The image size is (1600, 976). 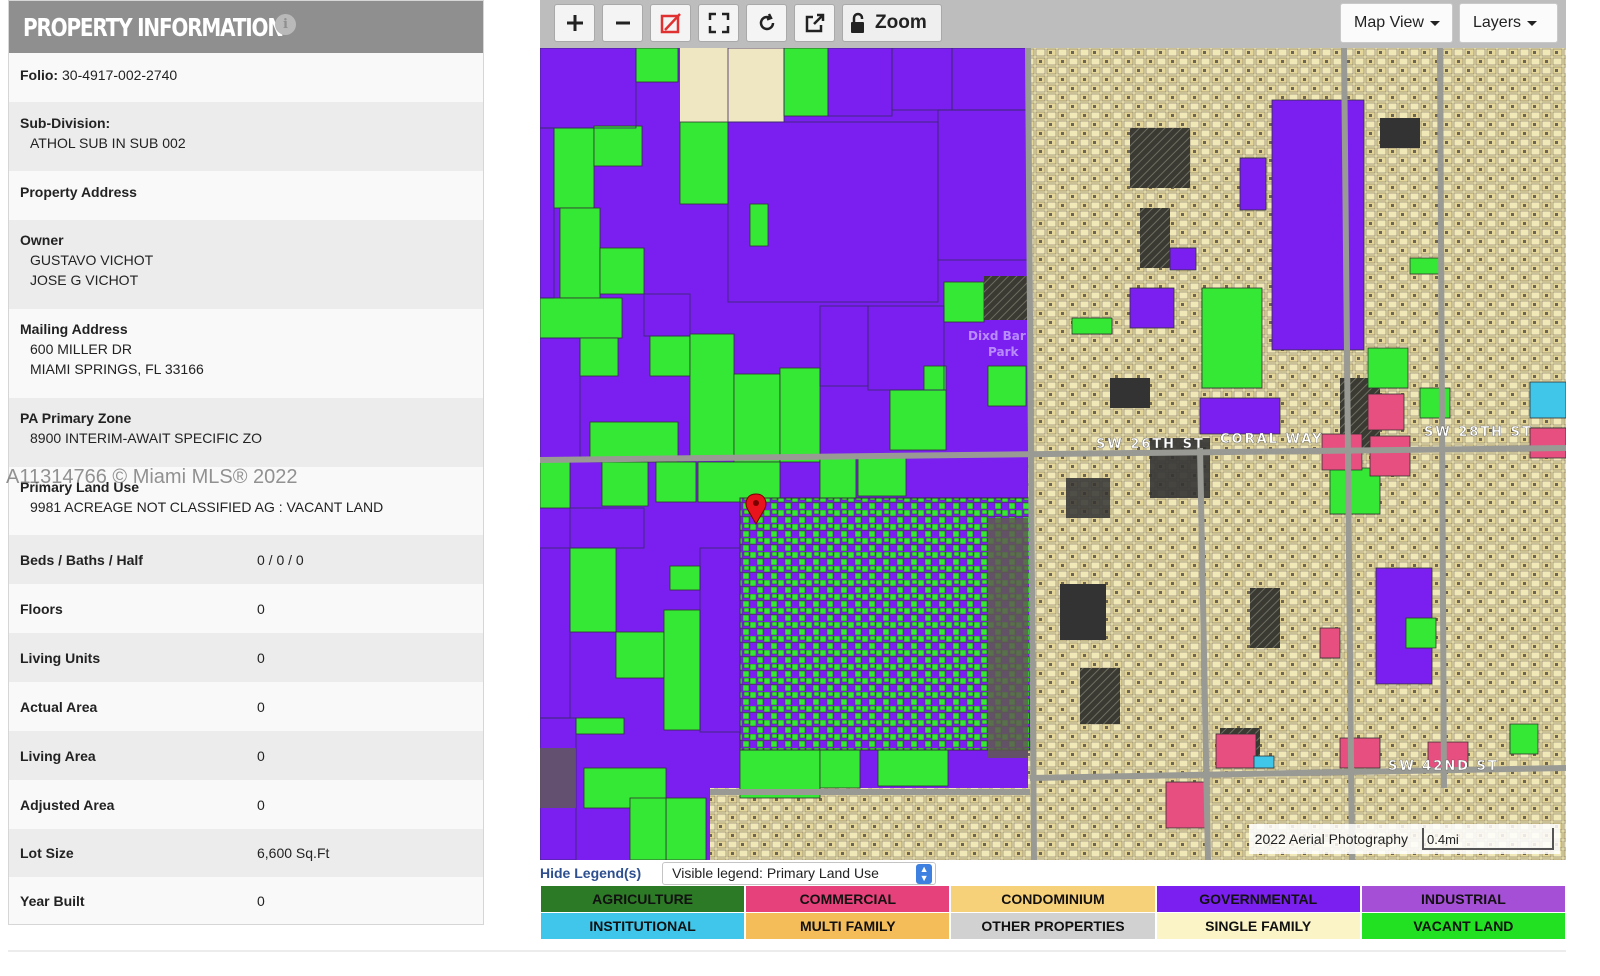 I want to click on fullscreen-icon, so click(x=718, y=23).